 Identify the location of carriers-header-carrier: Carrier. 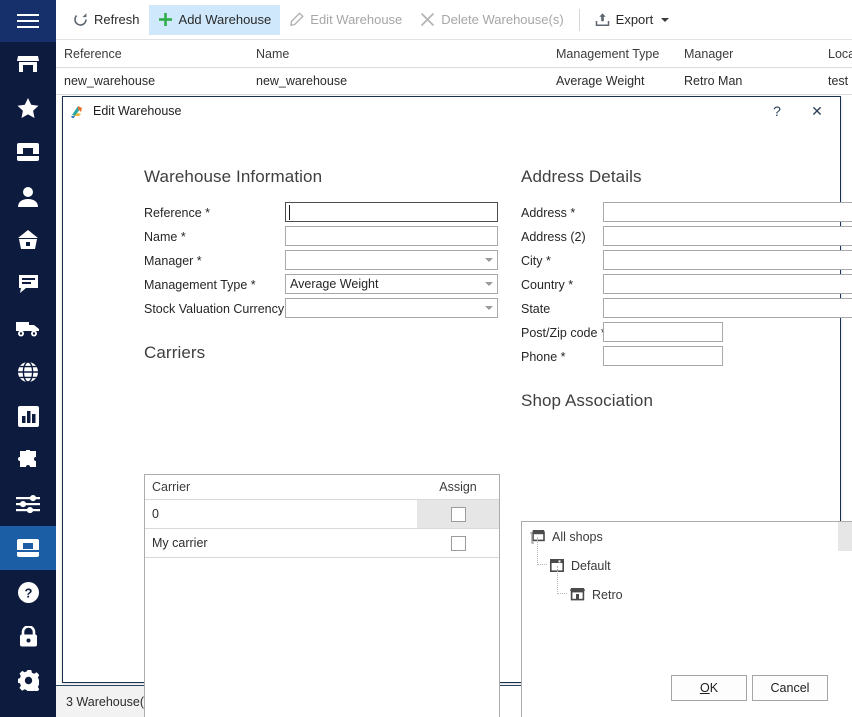
(281, 487).